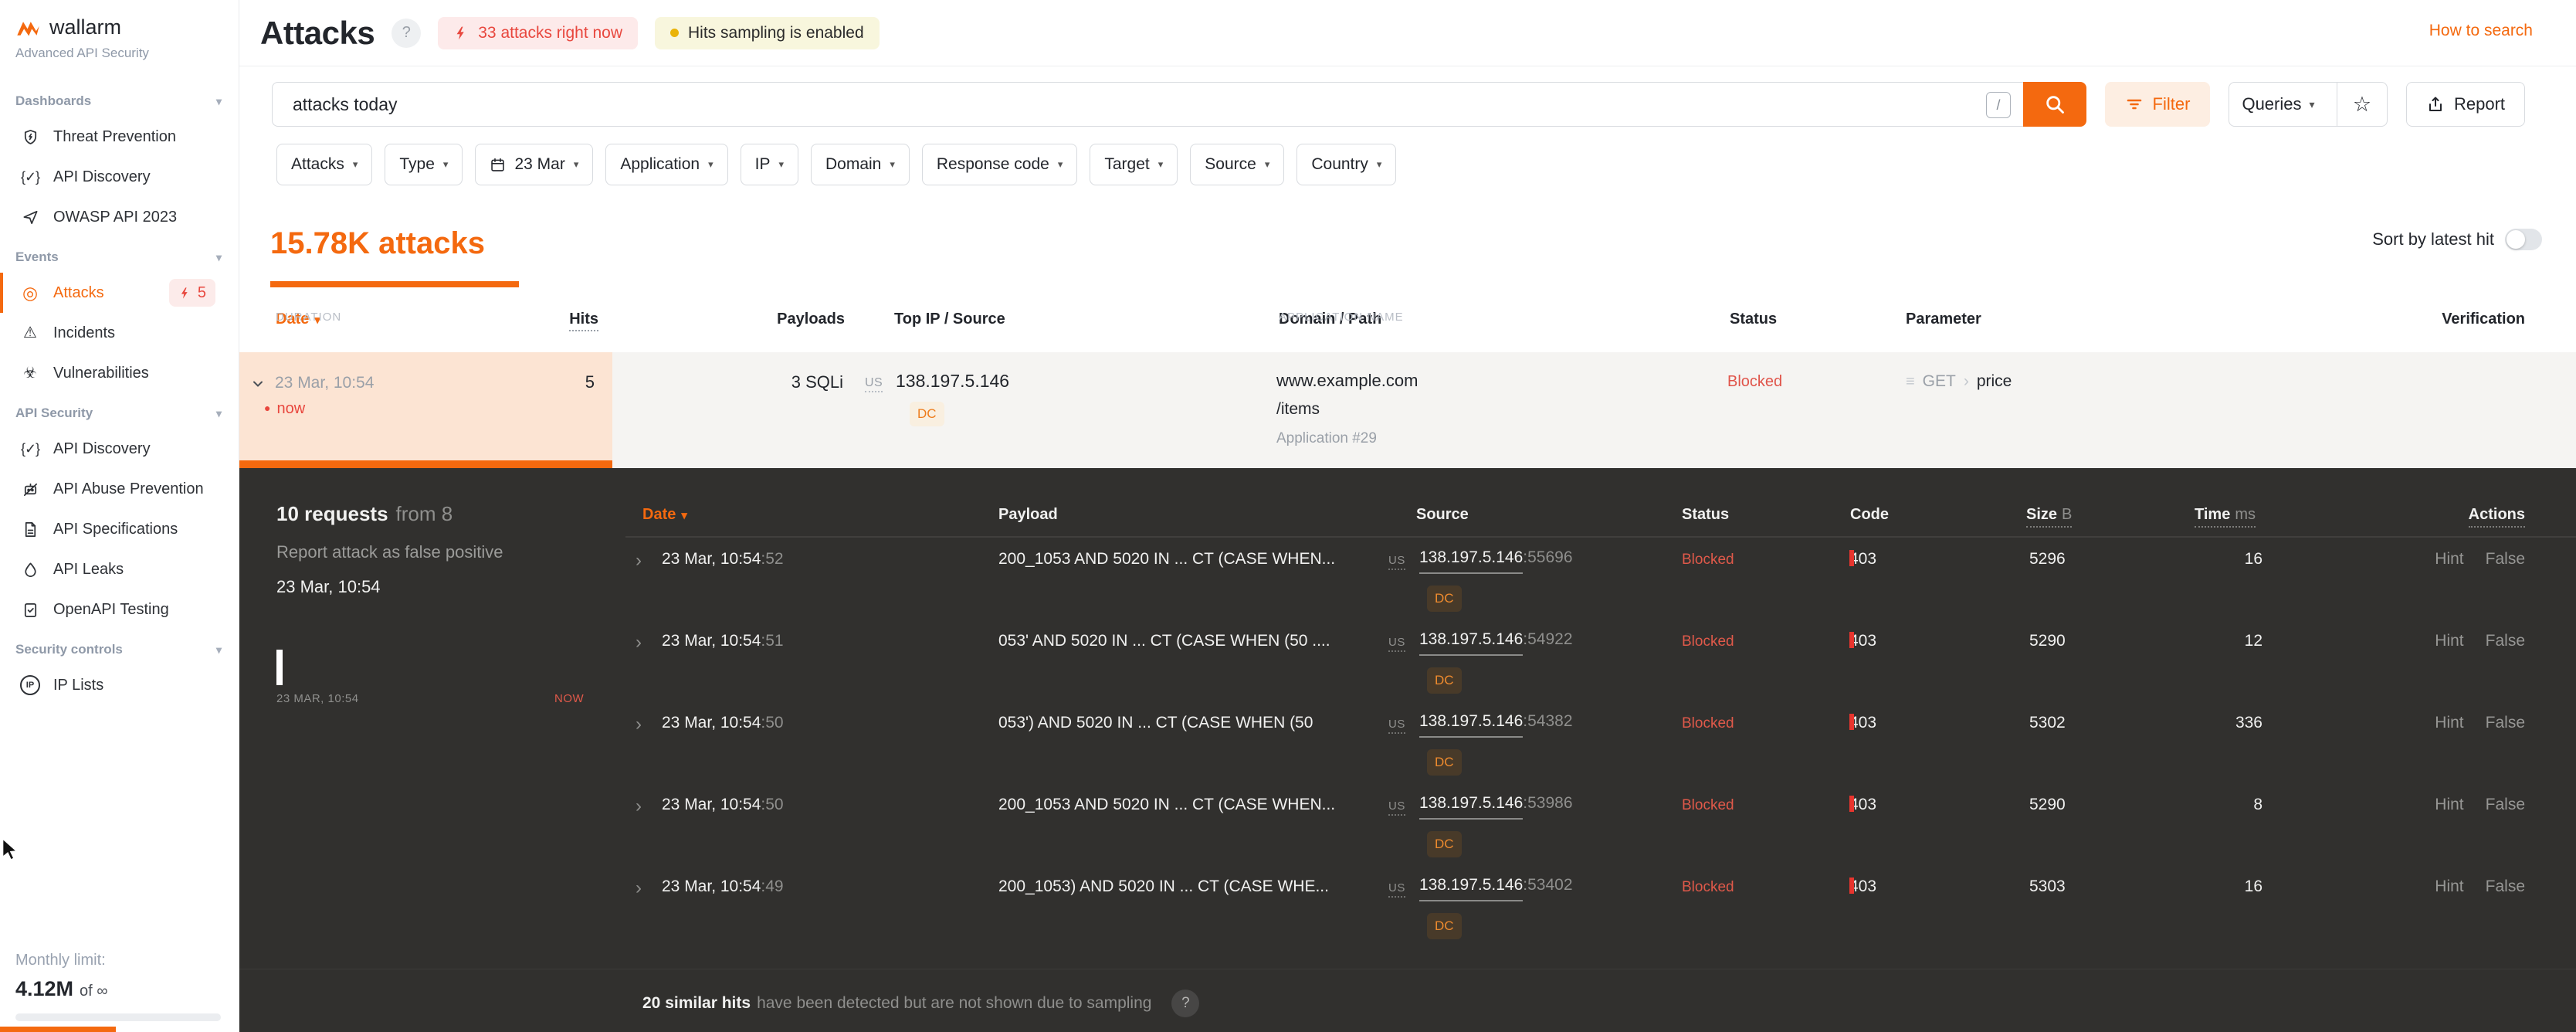  Describe the element at coordinates (2362, 105) in the screenshot. I see `favorite-star-button: ☆` at that location.